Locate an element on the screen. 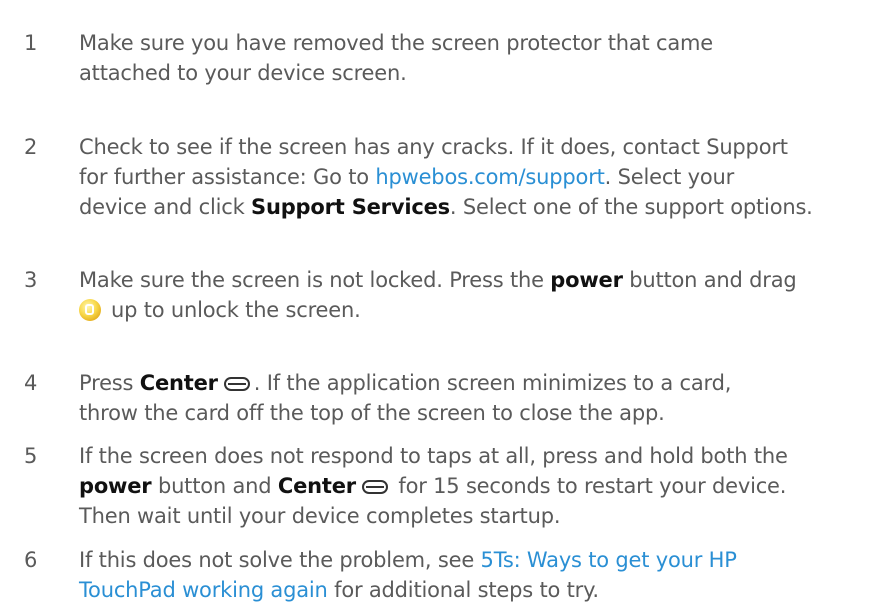 This screenshot has width=875, height=611. step-number: 1 is located at coordinates (31, 43).